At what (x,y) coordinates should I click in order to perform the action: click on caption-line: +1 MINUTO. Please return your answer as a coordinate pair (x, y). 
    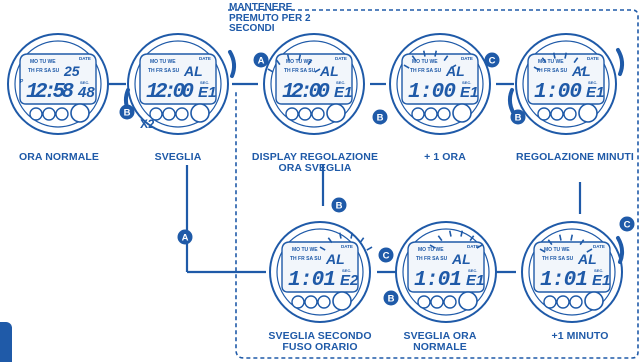
    Looking at the image, I should click on (580, 336).